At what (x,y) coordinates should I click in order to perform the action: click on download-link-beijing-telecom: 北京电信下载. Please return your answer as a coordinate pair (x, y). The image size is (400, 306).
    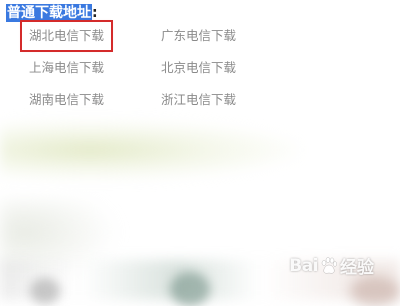
    Looking at the image, I should click on (198, 68).